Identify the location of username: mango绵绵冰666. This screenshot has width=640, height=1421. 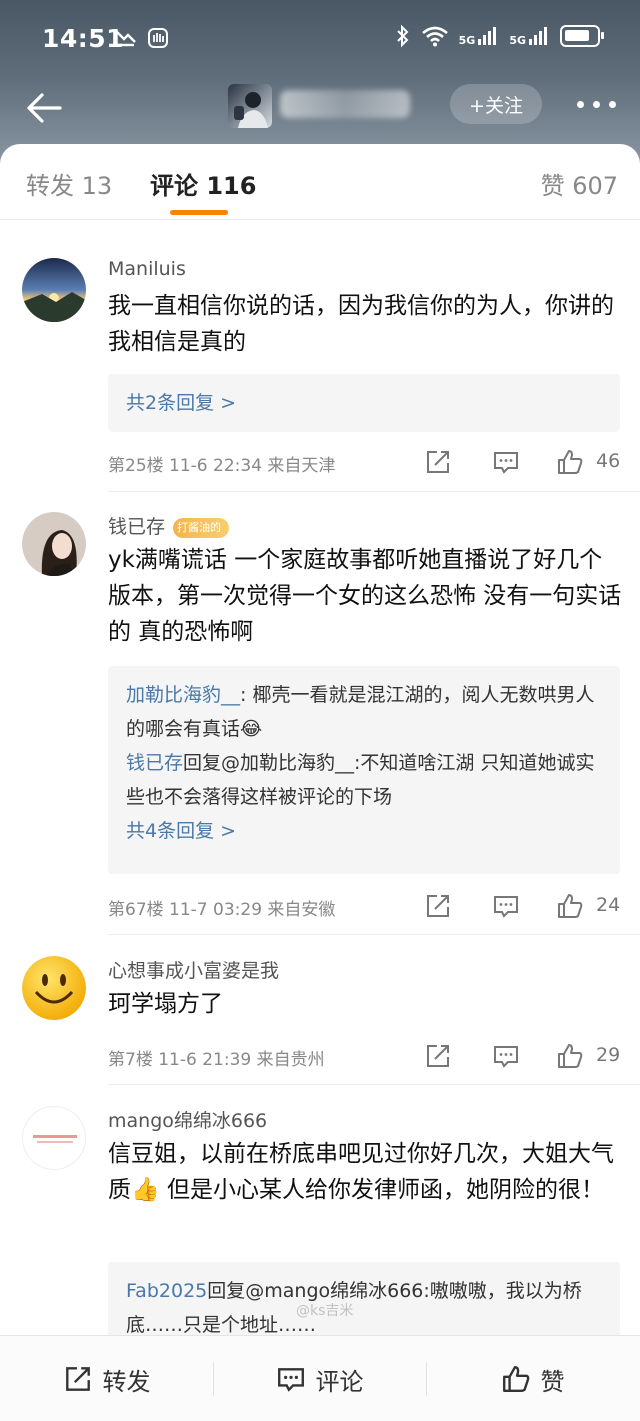
(187, 1119).